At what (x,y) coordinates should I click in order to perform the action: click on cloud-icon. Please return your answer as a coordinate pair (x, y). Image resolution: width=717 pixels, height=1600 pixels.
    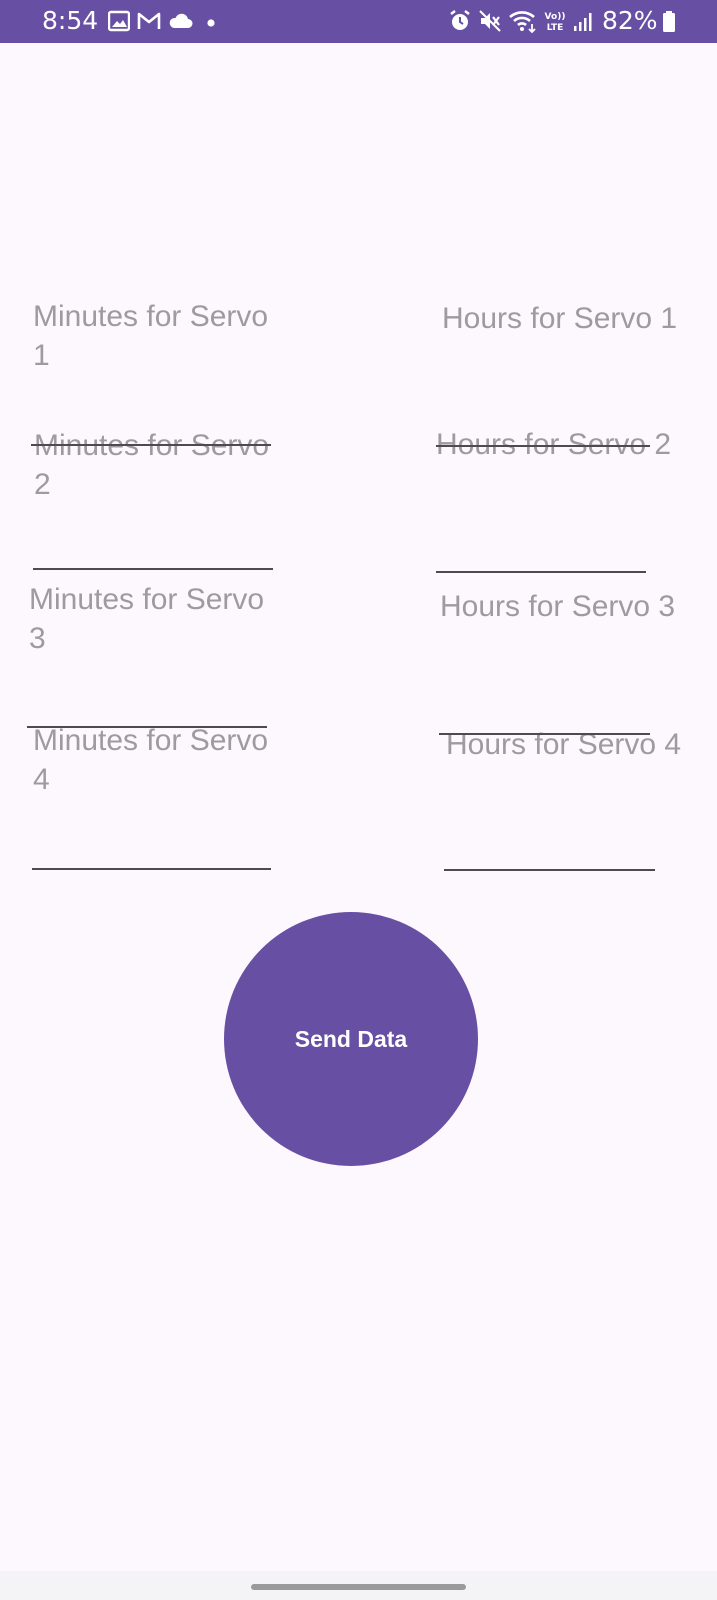
    Looking at the image, I should click on (181, 20).